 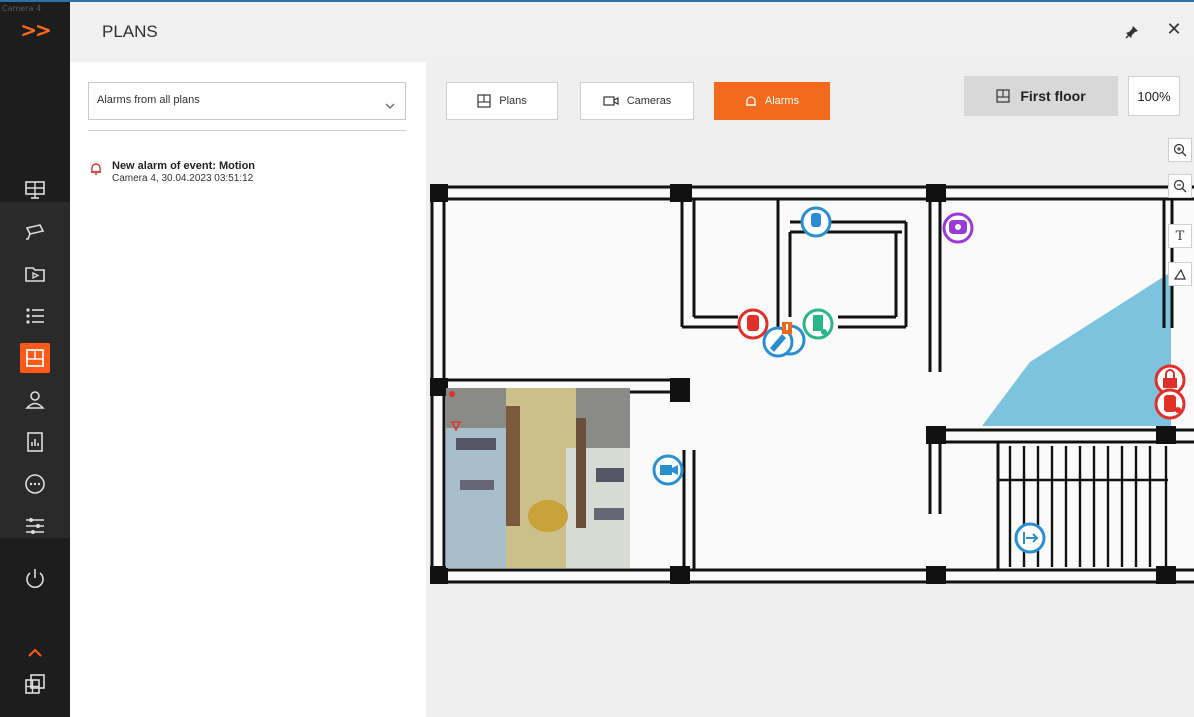 What do you see at coordinates (247, 130) in the screenshot?
I see `divider` at bounding box center [247, 130].